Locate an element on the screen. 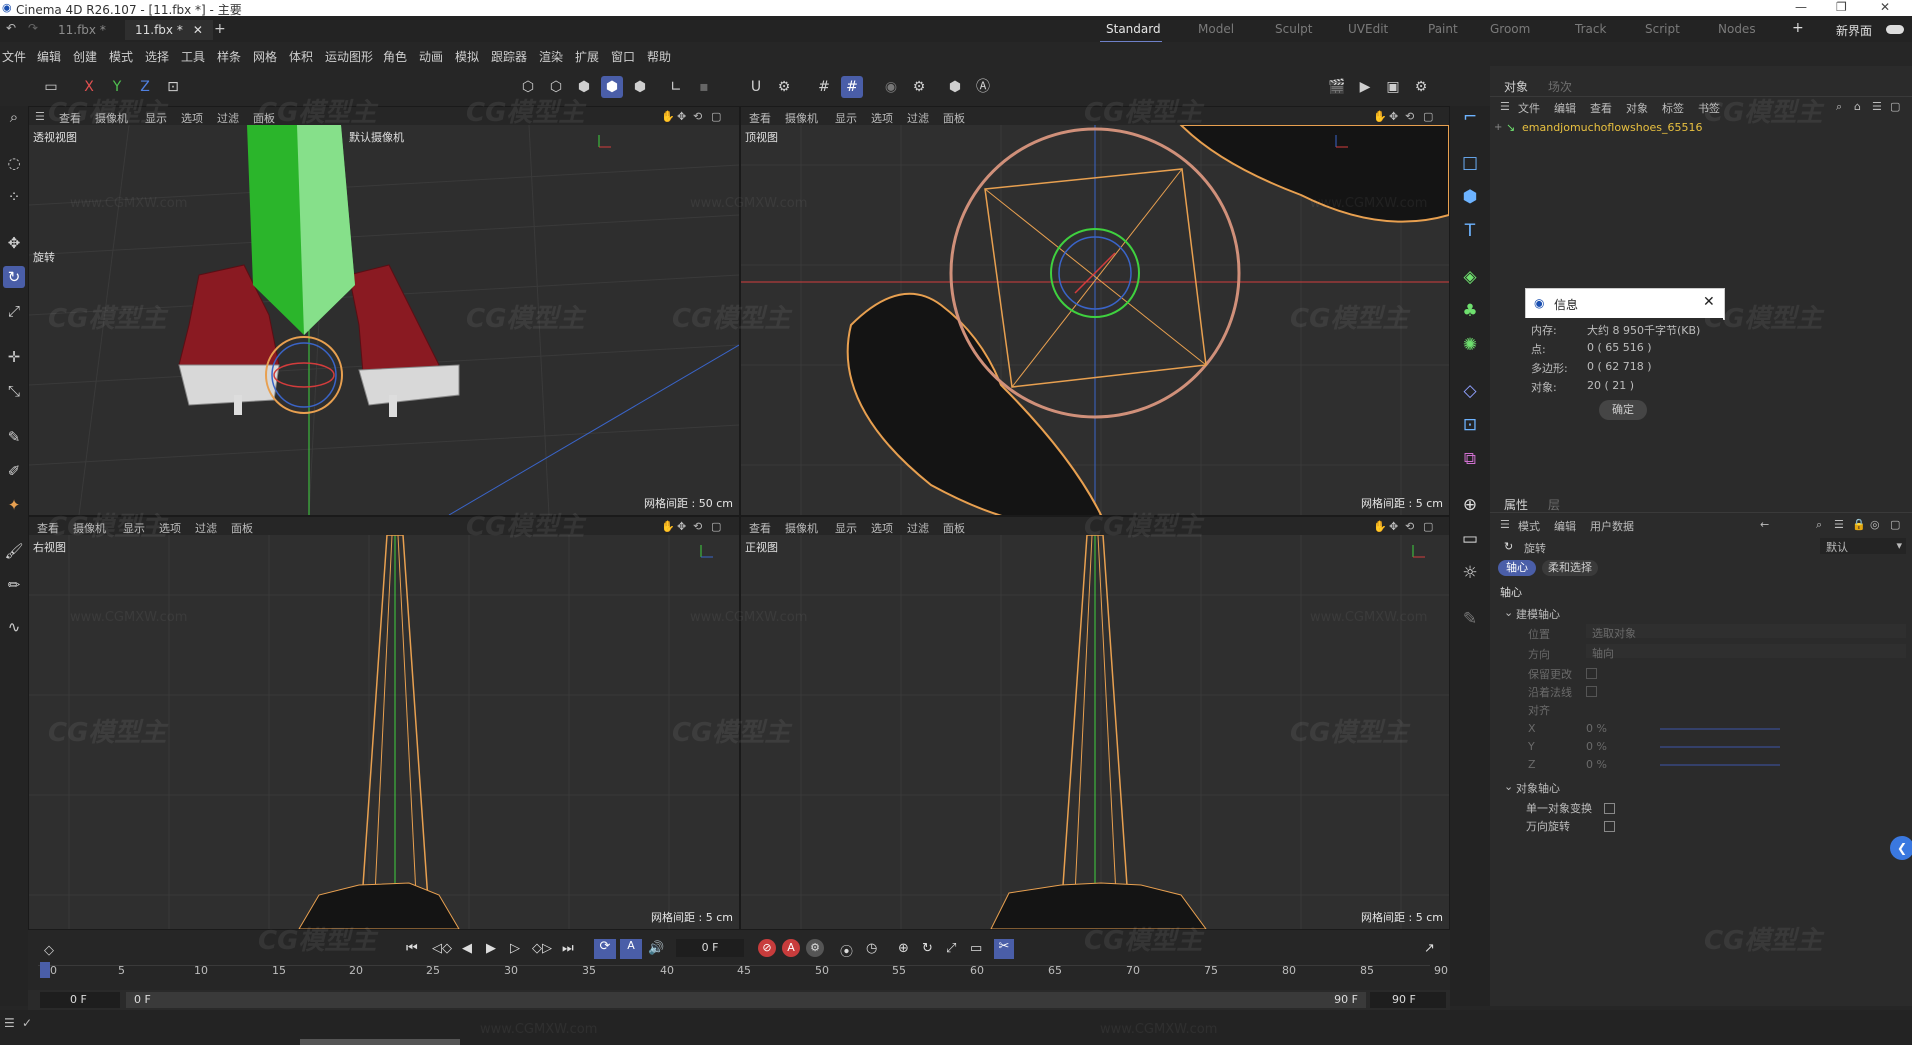 Image resolution: width=1912 pixels, height=1045 pixels. fps-icon: A is located at coordinates (631, 949).